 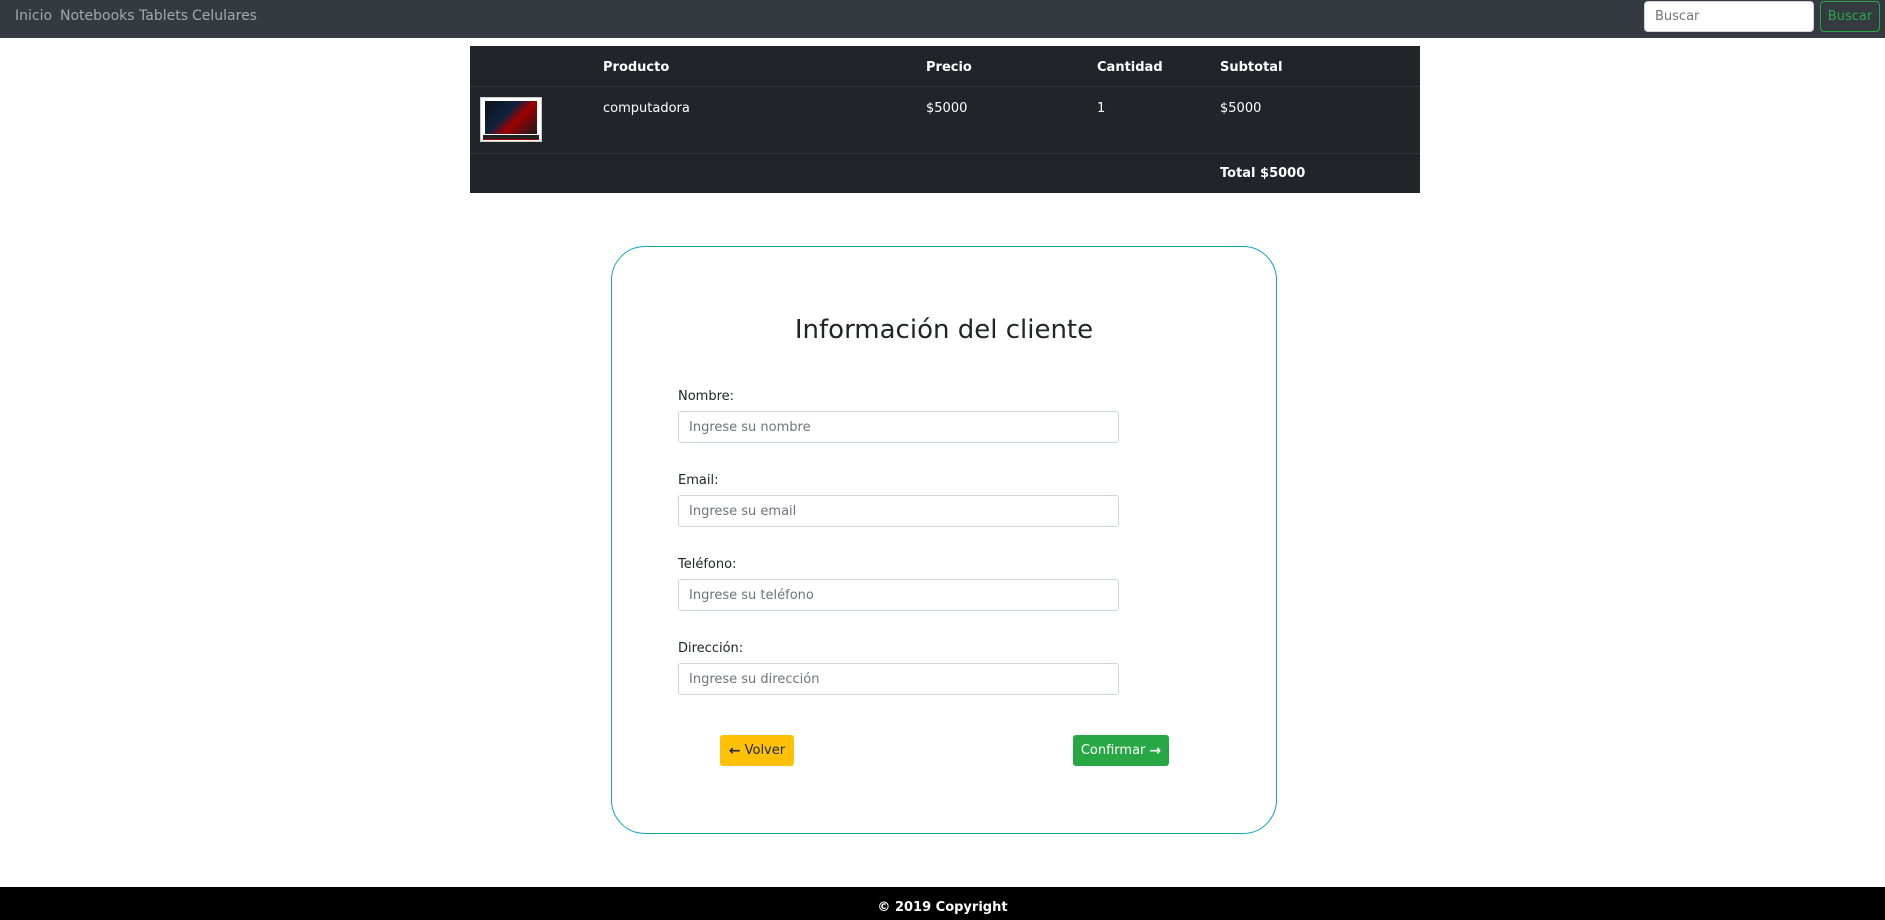 What do you see at coordinates (1155, 750) in the screenshot?
I see `arrow-right-icon: →` at bounding box center [1155, 750].